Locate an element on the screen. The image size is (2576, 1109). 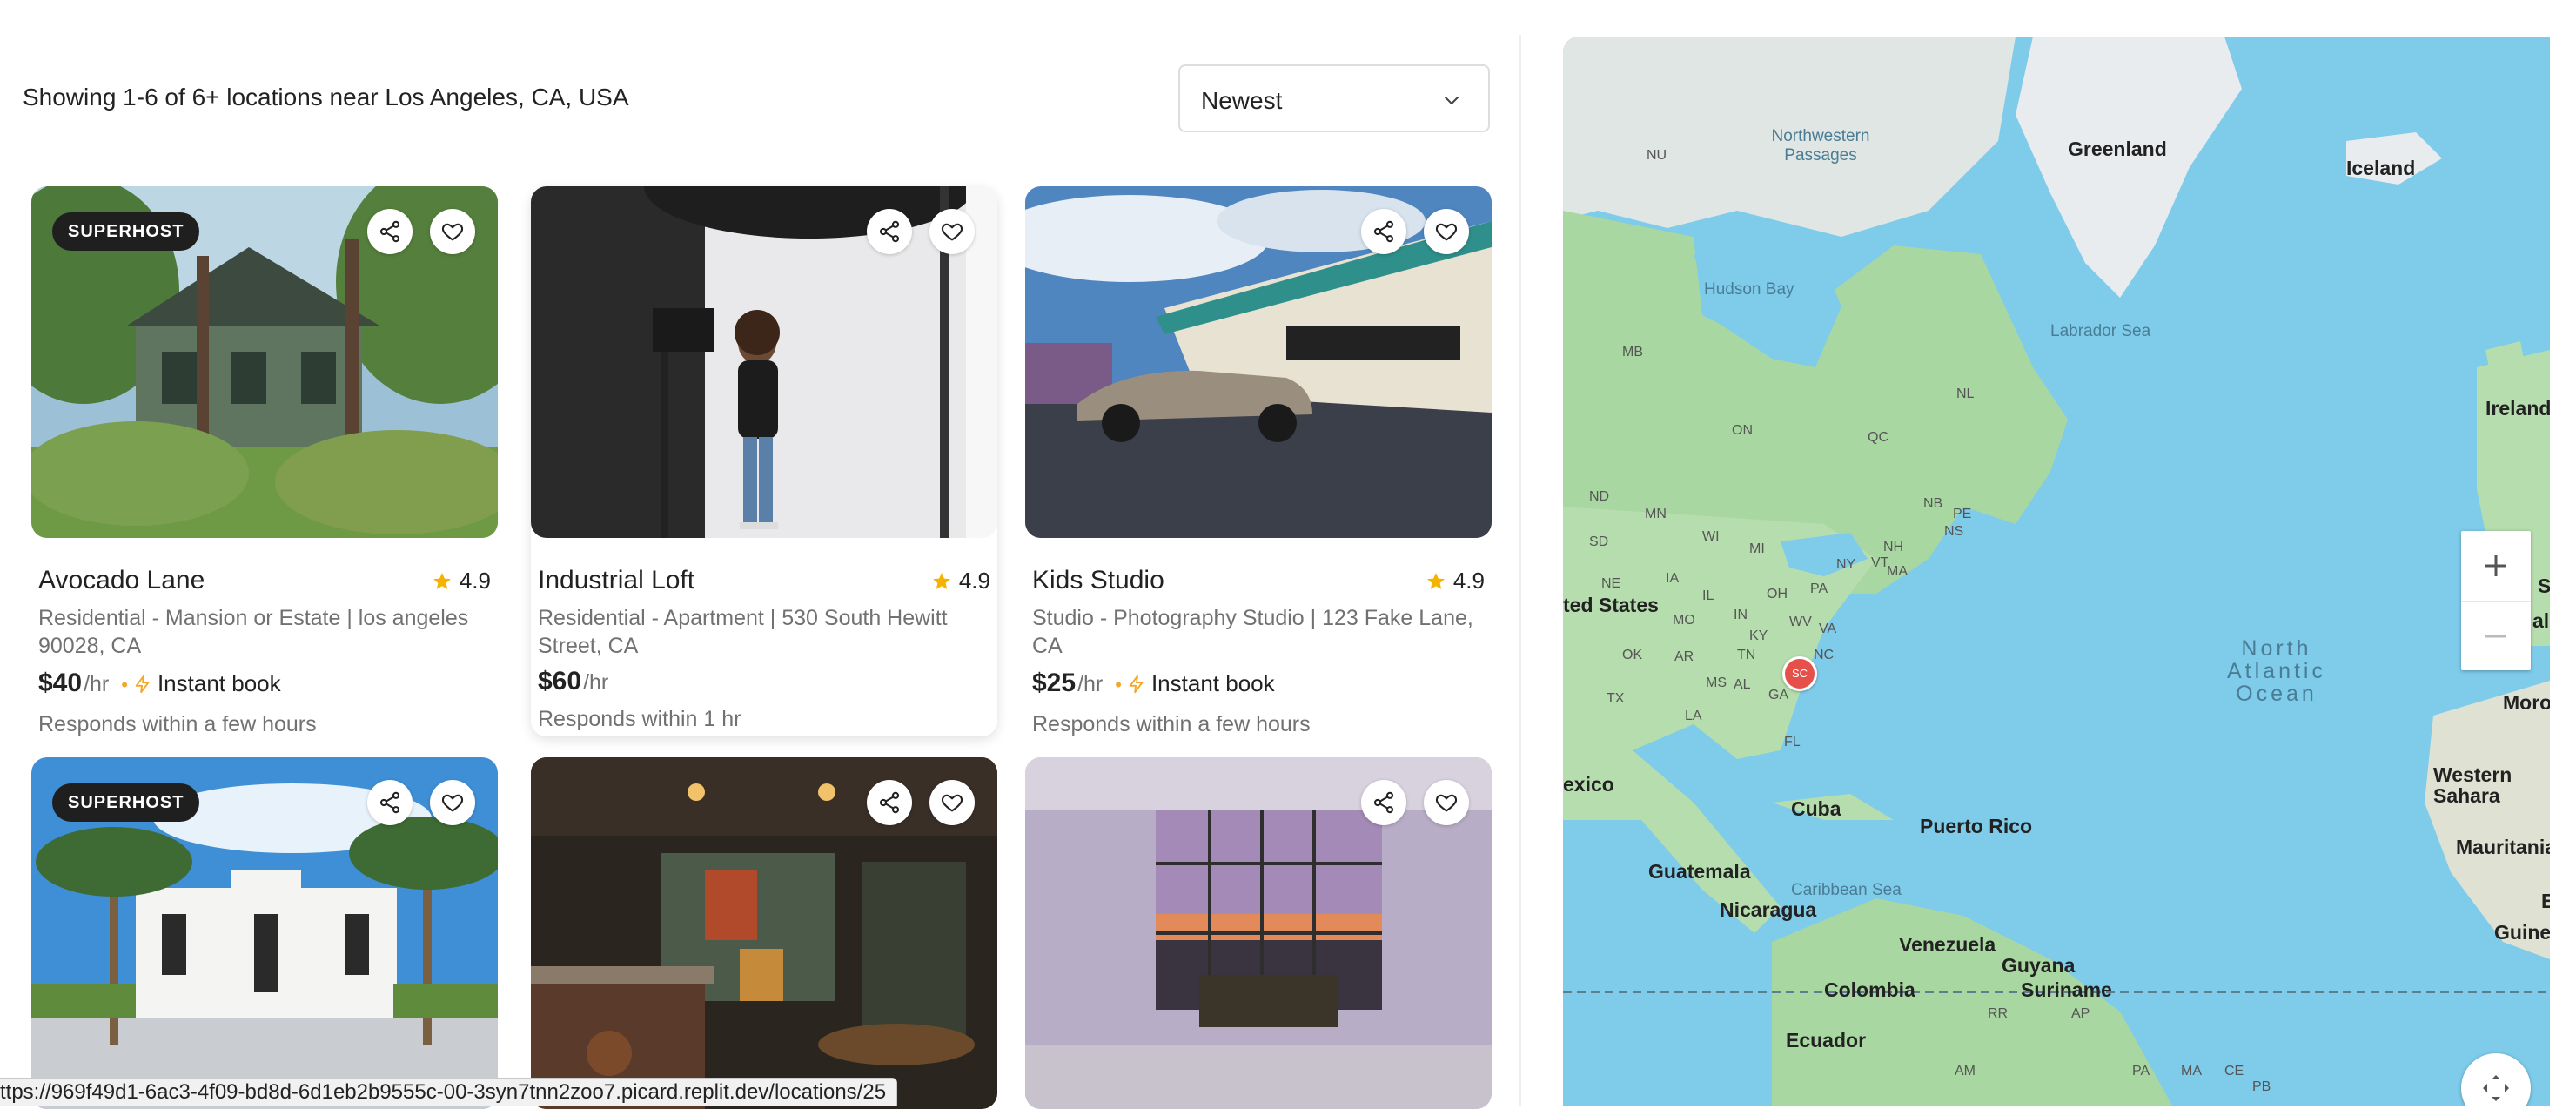
superhost-badge: SUPERHOST is located at coordinates (126, 802).